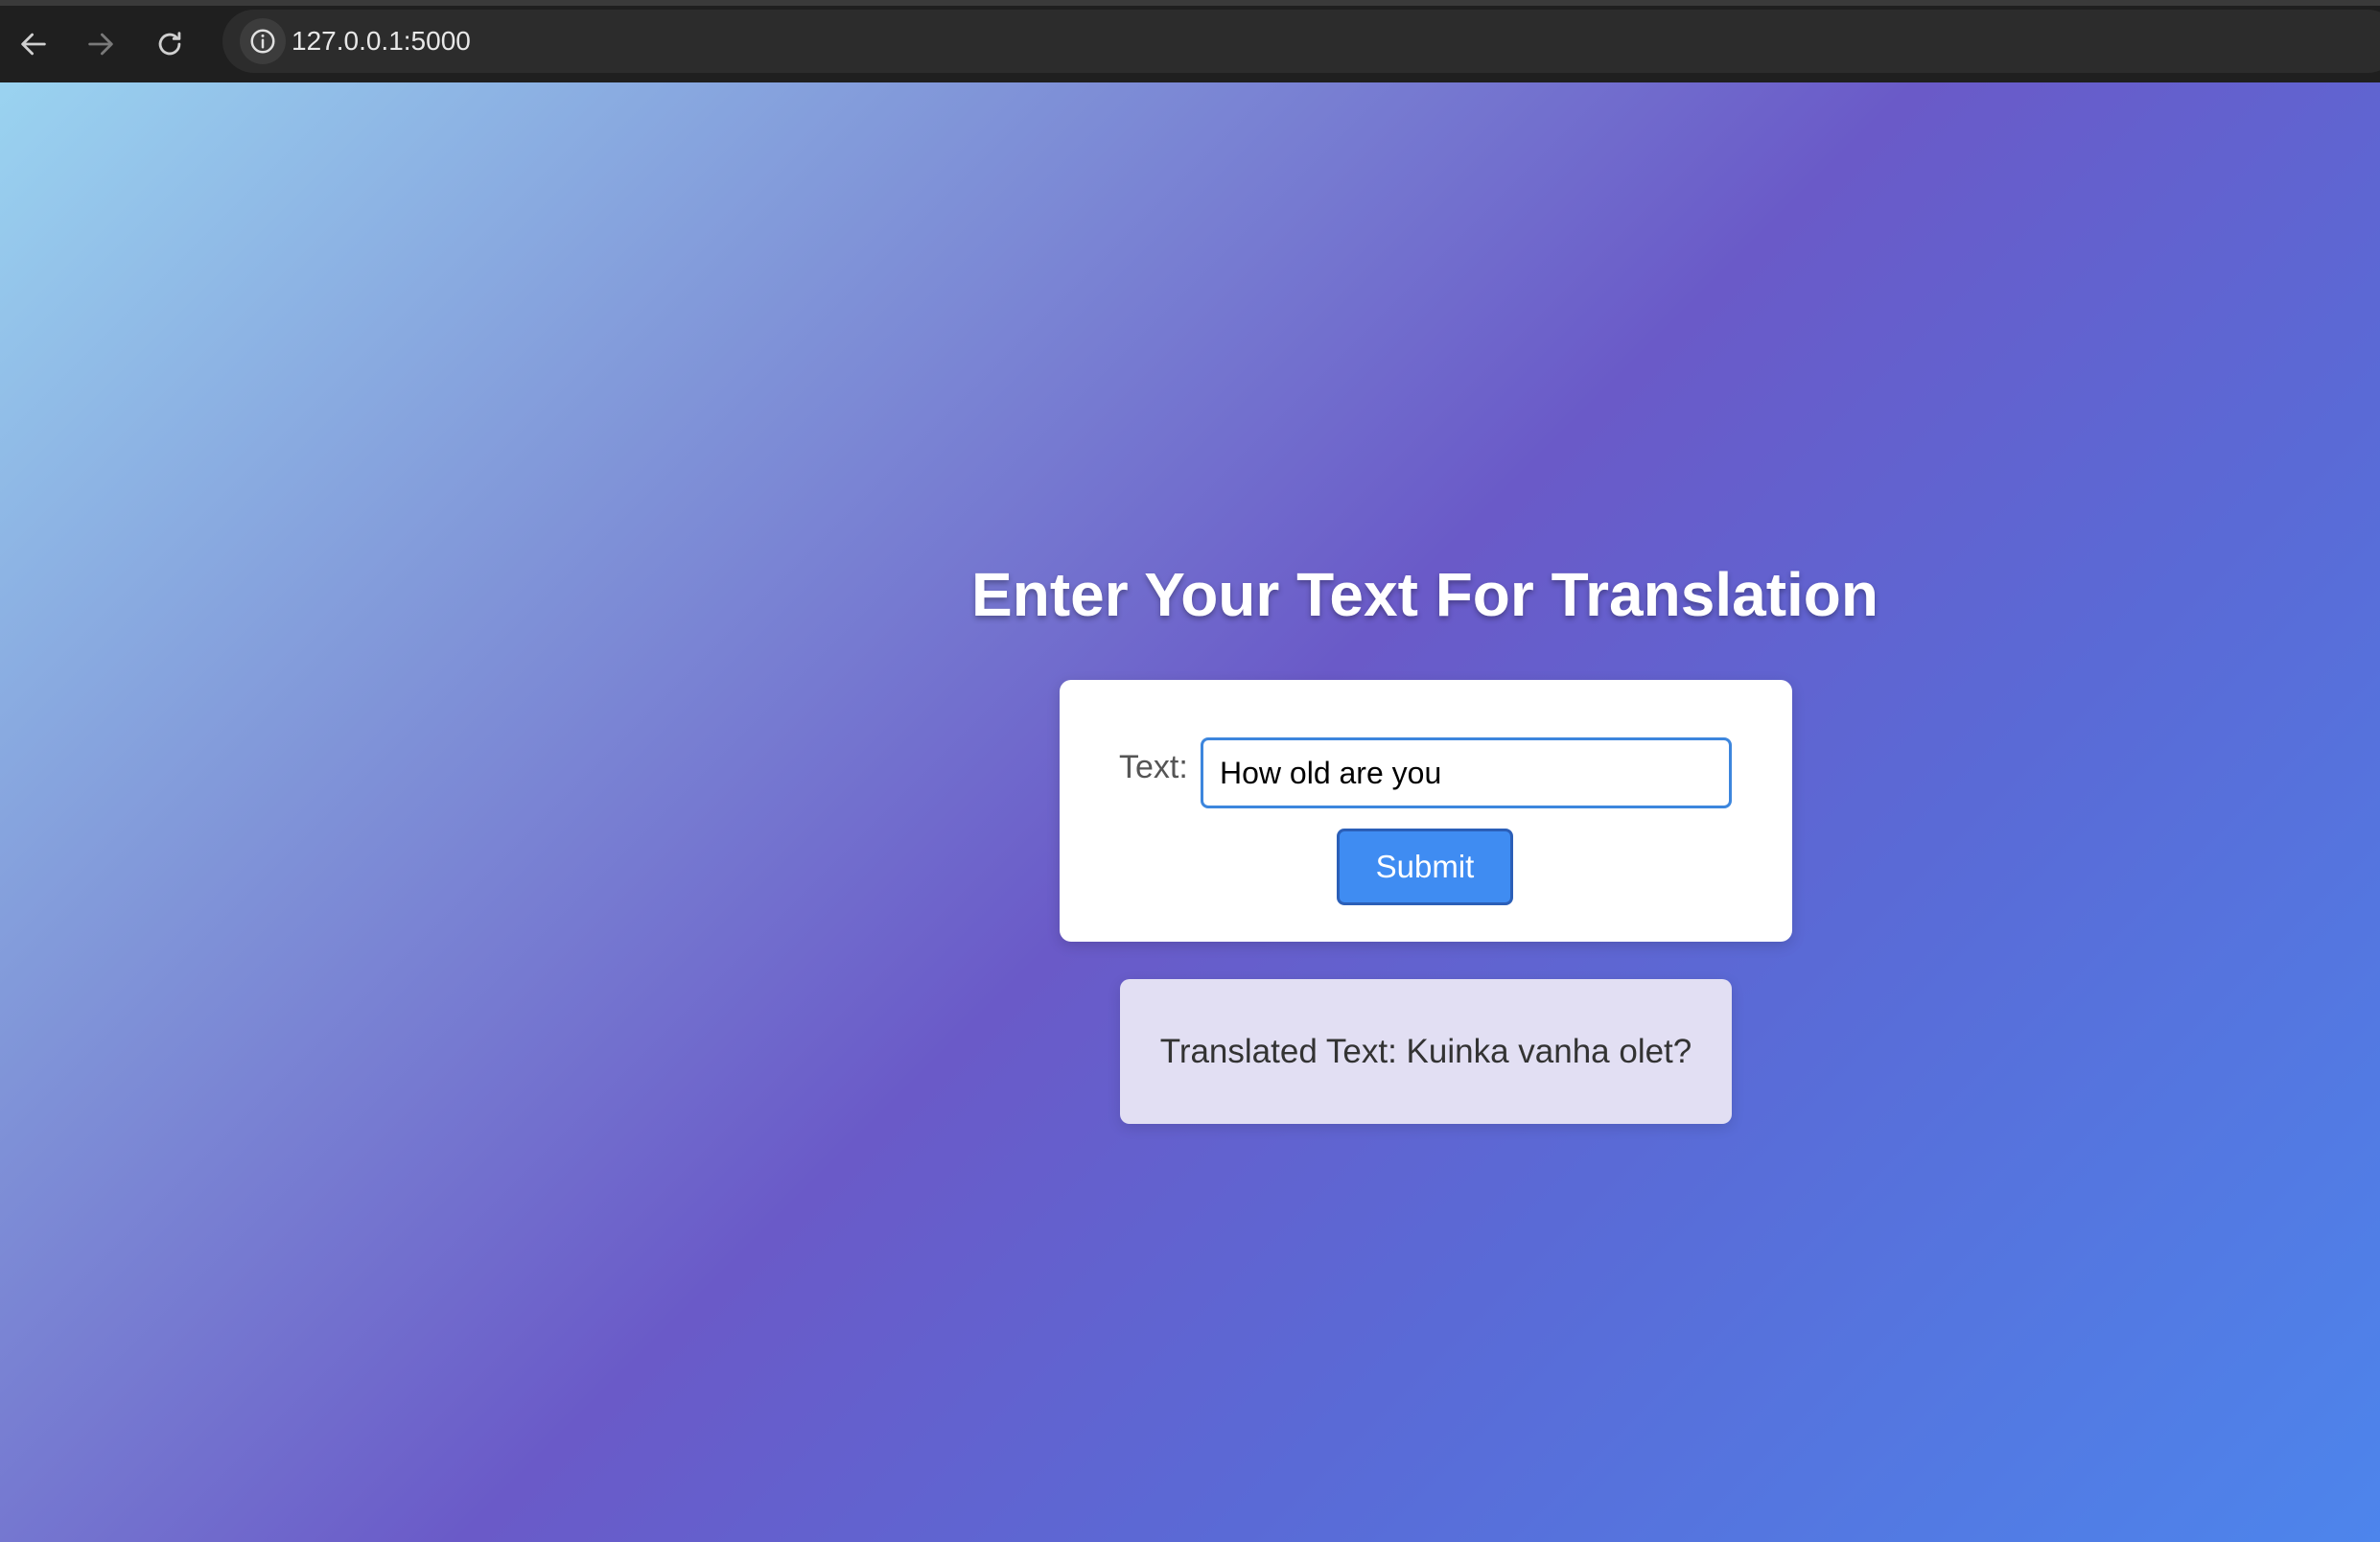  I want to click on arrow-left-icon, so click(33, 45).